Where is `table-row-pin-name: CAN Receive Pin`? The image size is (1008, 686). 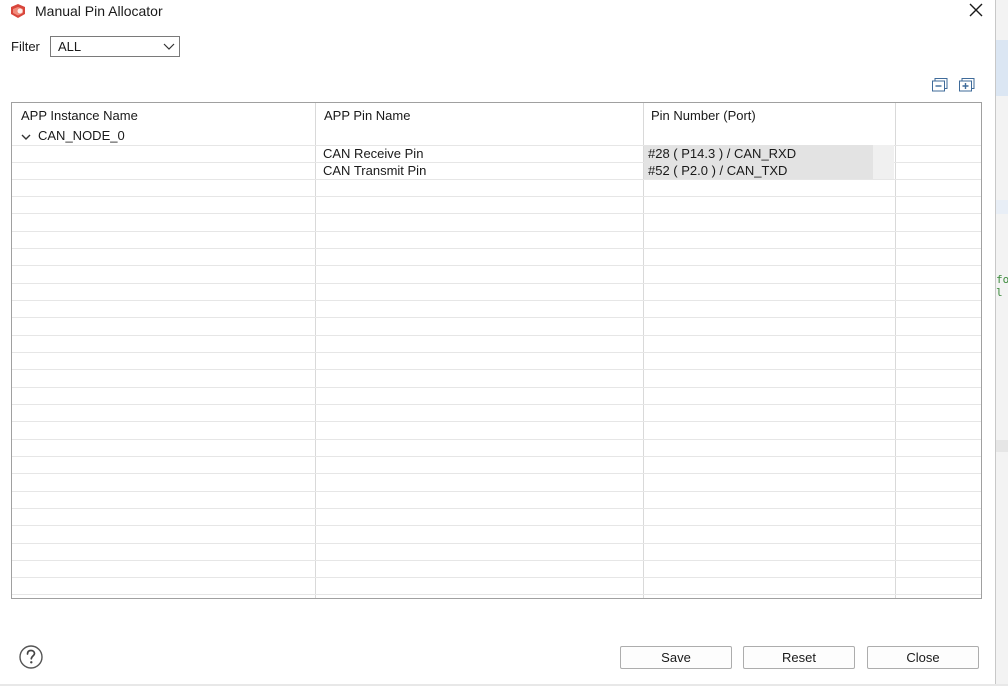
table-row-pin-name: CAN Receive Pin is located at coordinates (373, 153).